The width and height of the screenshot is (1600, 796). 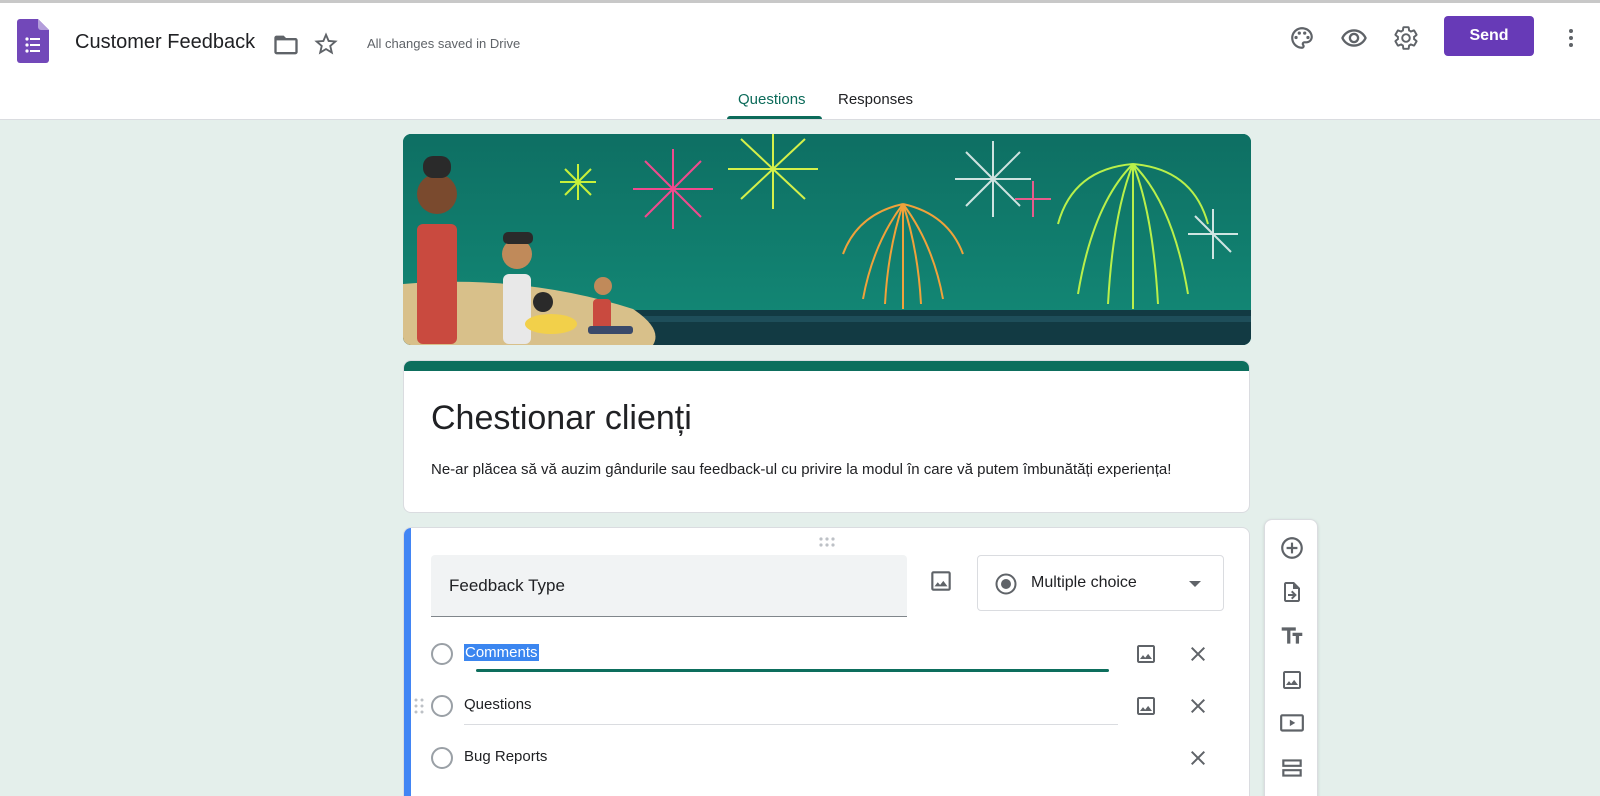 I want to click on question-type-select: Multiple choice, so click(x=1100, y=583).